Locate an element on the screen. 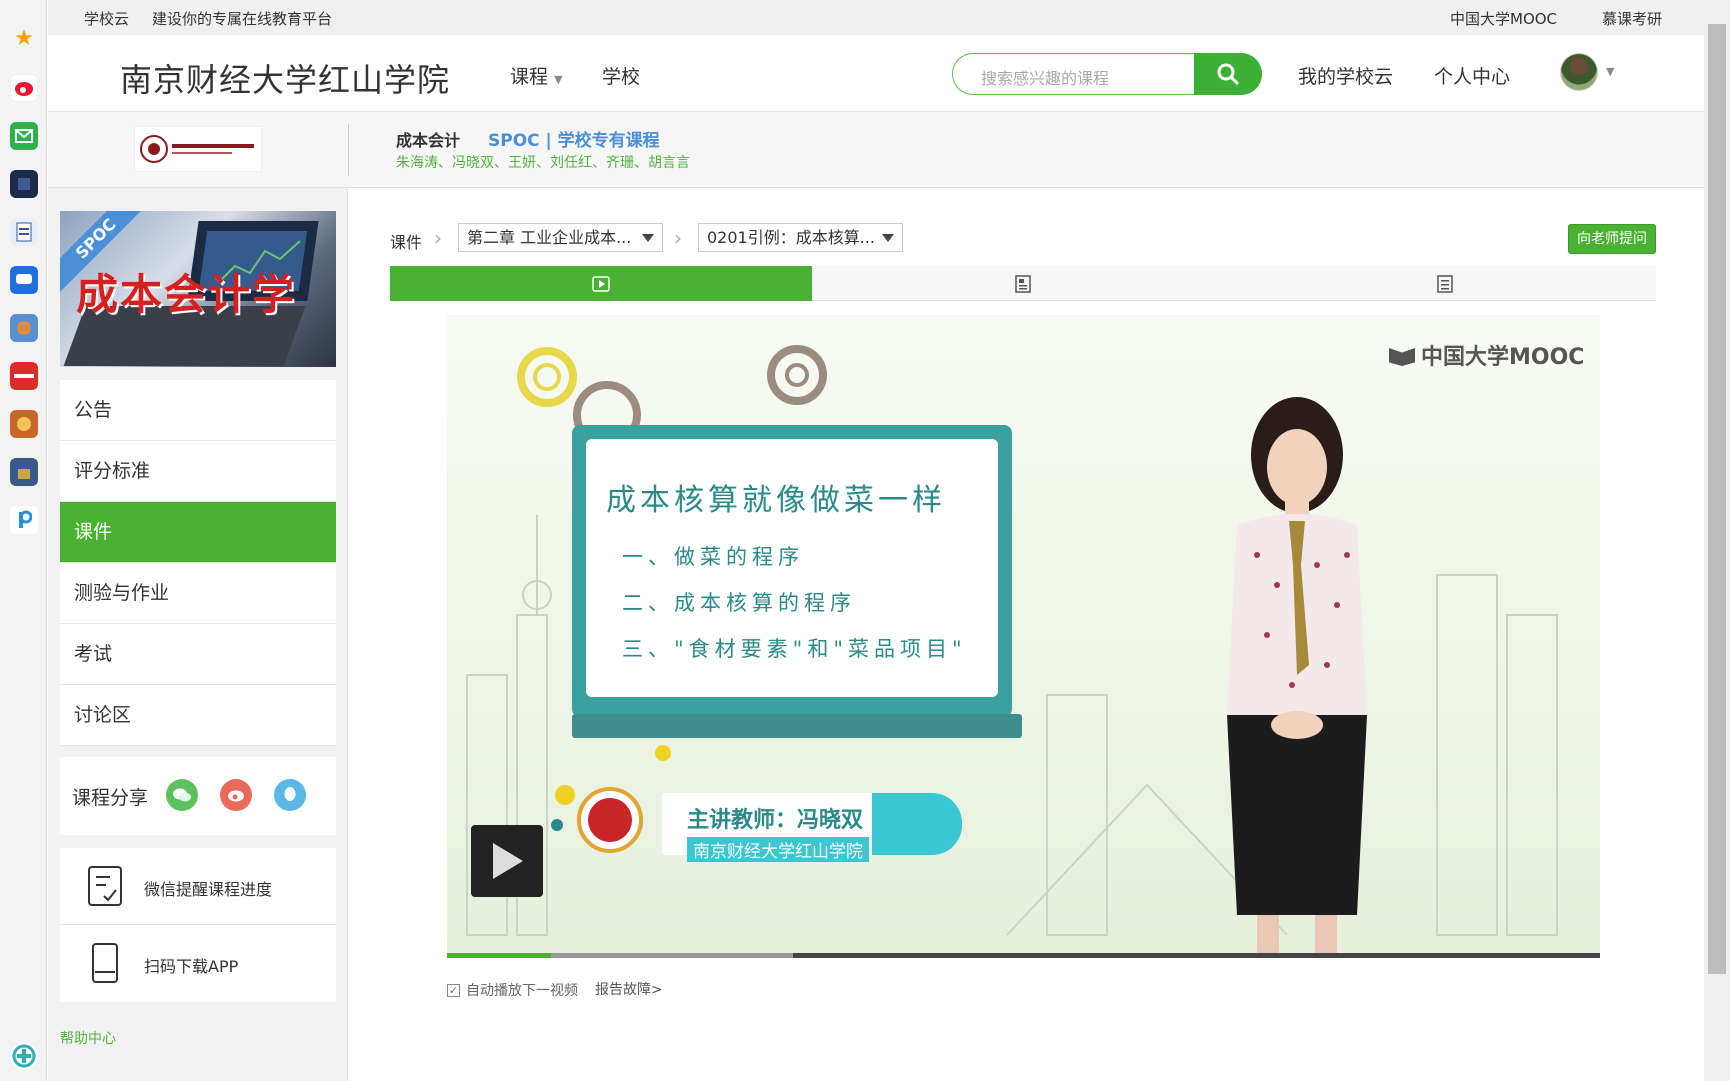  download-app-label: 扫码下载APP is located at coordinates (191, 966).